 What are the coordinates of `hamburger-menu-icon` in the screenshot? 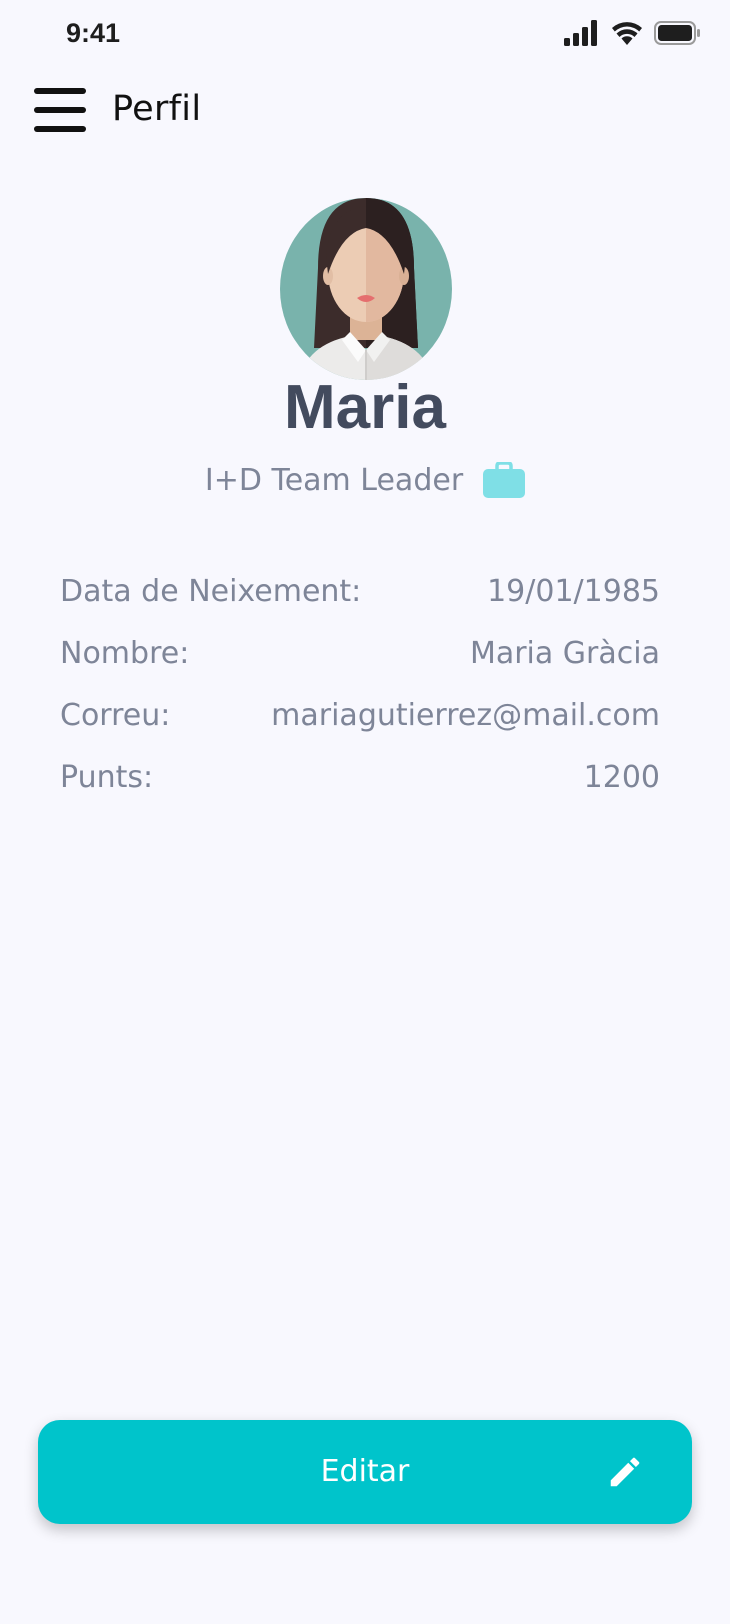 It's located at (61, 110).